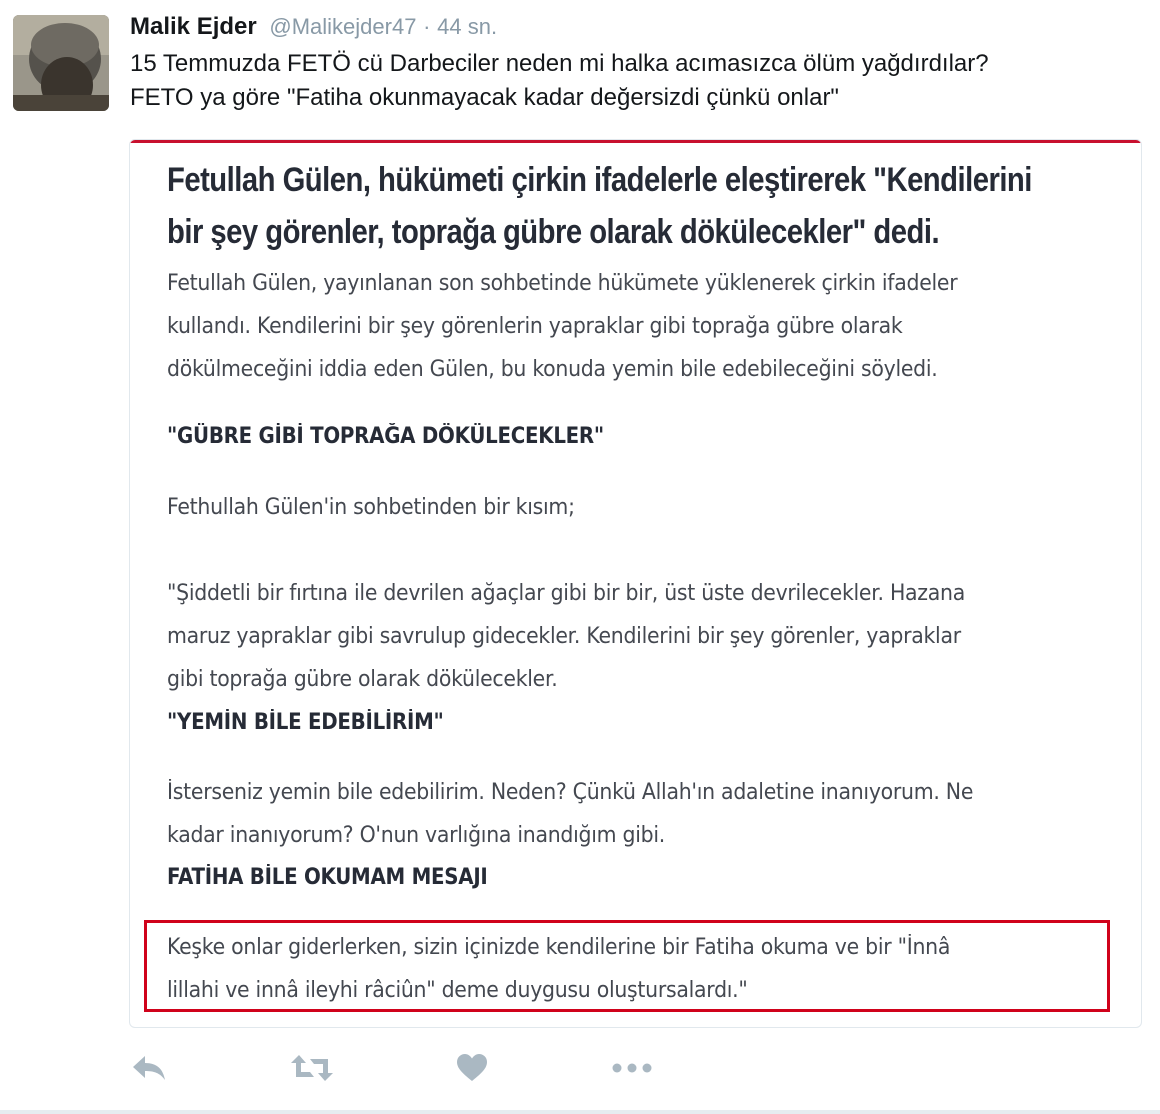 The width and height of the screenshot is (1160, 1114). Describe the element at coordinates (342, 26) in the screenshot. I see `author-handle: @Malikejder47` at that location.